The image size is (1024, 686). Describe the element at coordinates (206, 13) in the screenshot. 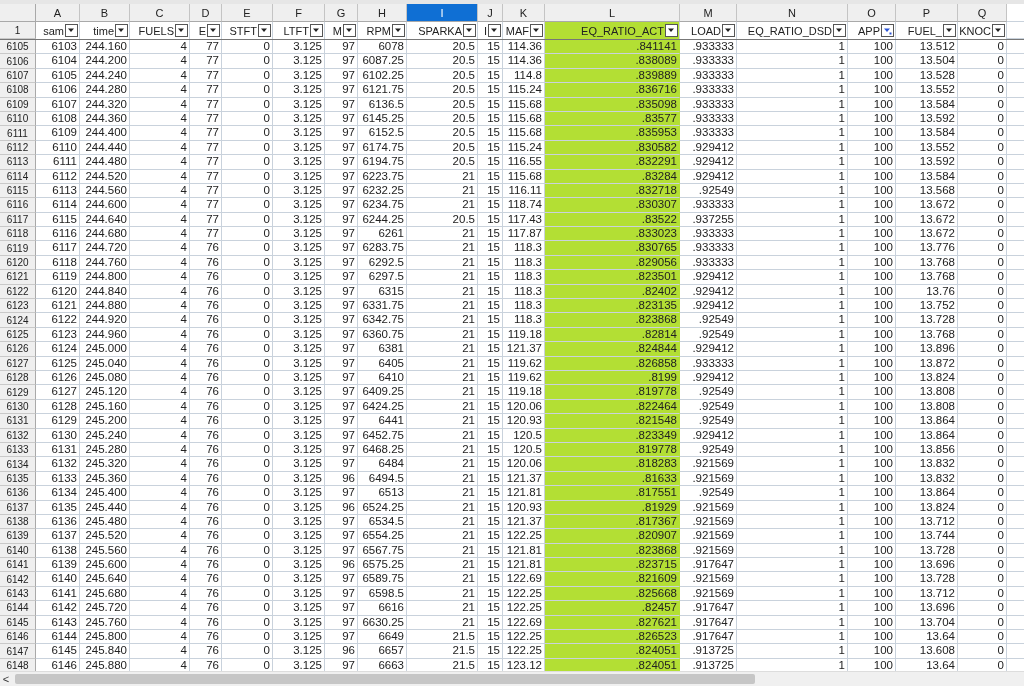

I see `column-header: D` at that location.